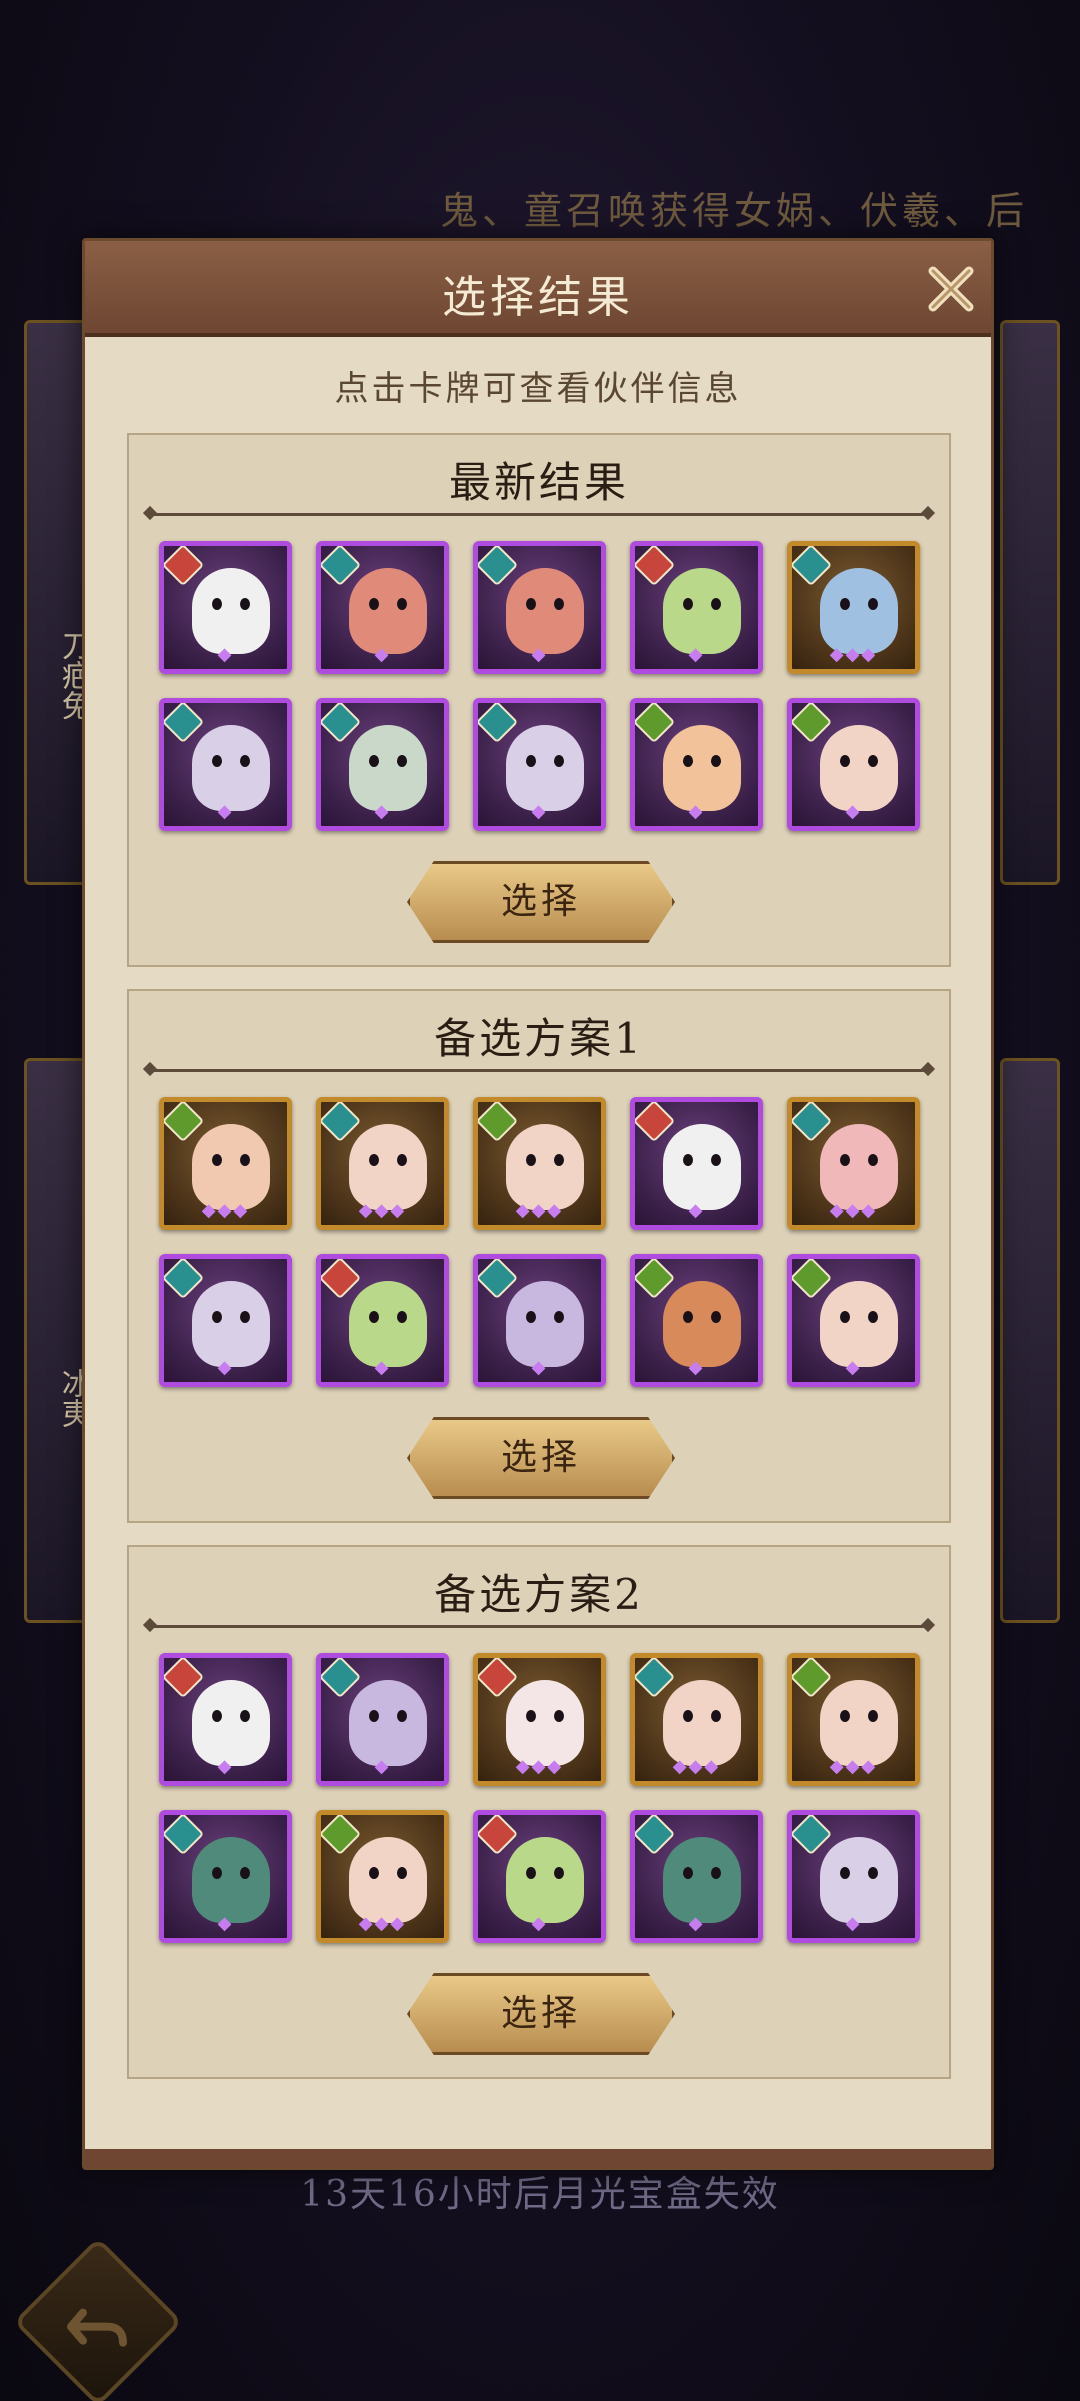 The height and width of the screenshot is (2401, 1080). What do you see at coordinates (541, 1798) in the screenshot?
I see `card-grid: ◆◆◆◆◆◆◆◆◆◆◆◆◆◆◆◆◆◆` at bounding box center [541, 1798].